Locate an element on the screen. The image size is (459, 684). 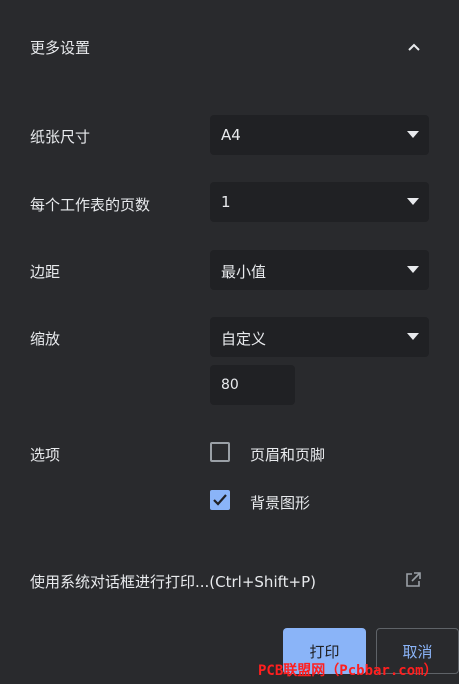
pages-per-sheet-value: 1 is located at coordinates (226, 202).